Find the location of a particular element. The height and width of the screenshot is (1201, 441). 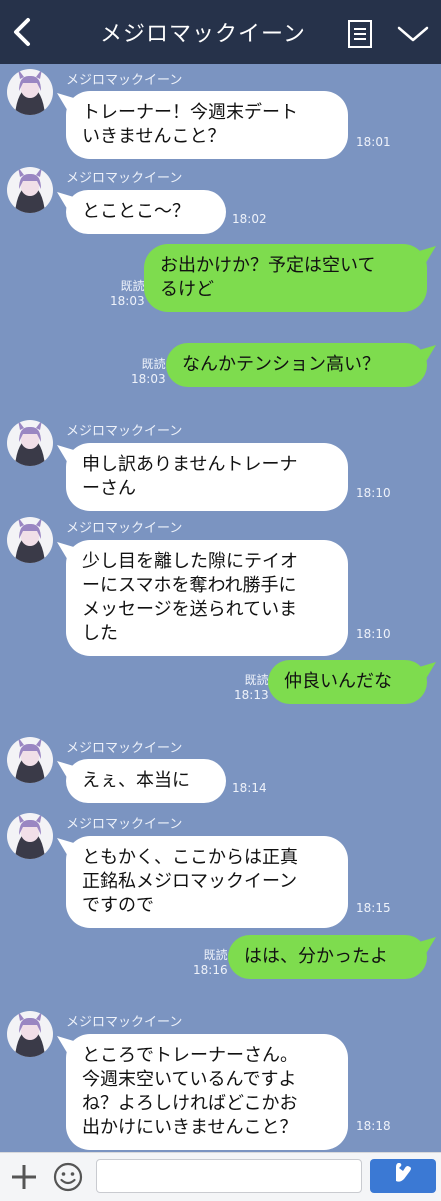

message-bubble: 申し訳ありませんトレーナ ーさん is located at coordinates (207, 477).